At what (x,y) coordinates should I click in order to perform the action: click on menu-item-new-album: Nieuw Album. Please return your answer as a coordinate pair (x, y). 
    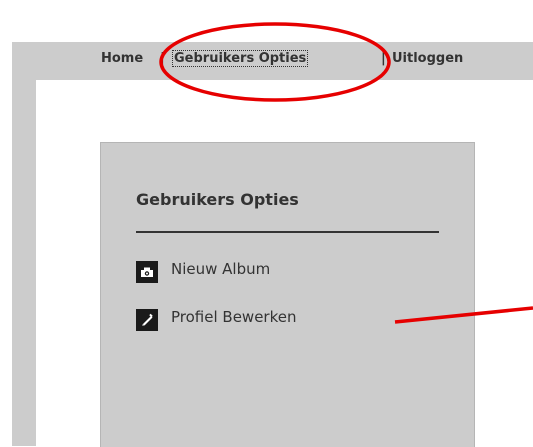
    Looking at the image, I should click on (261, 270).